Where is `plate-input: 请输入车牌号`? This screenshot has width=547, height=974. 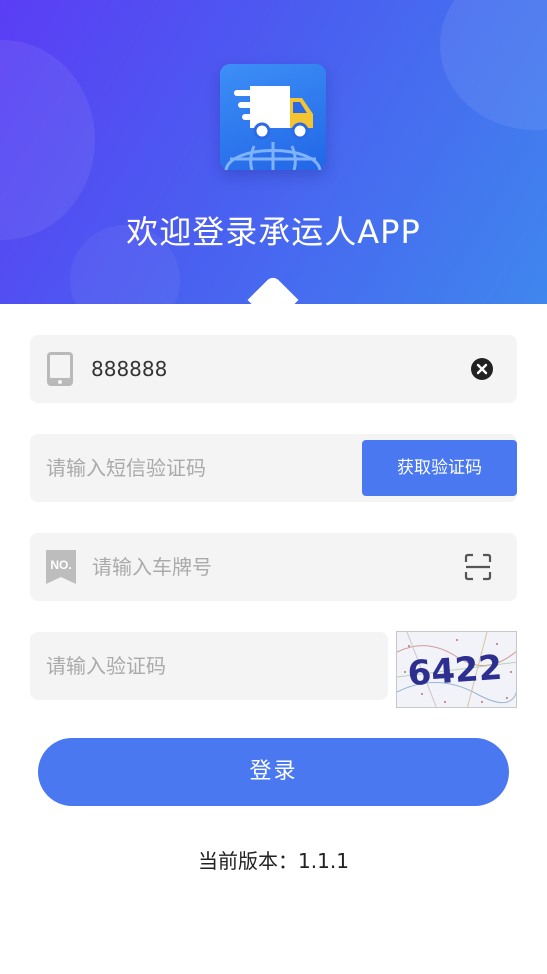
plate-input: 请输入车牌号 is located at coordinates (152, 567).